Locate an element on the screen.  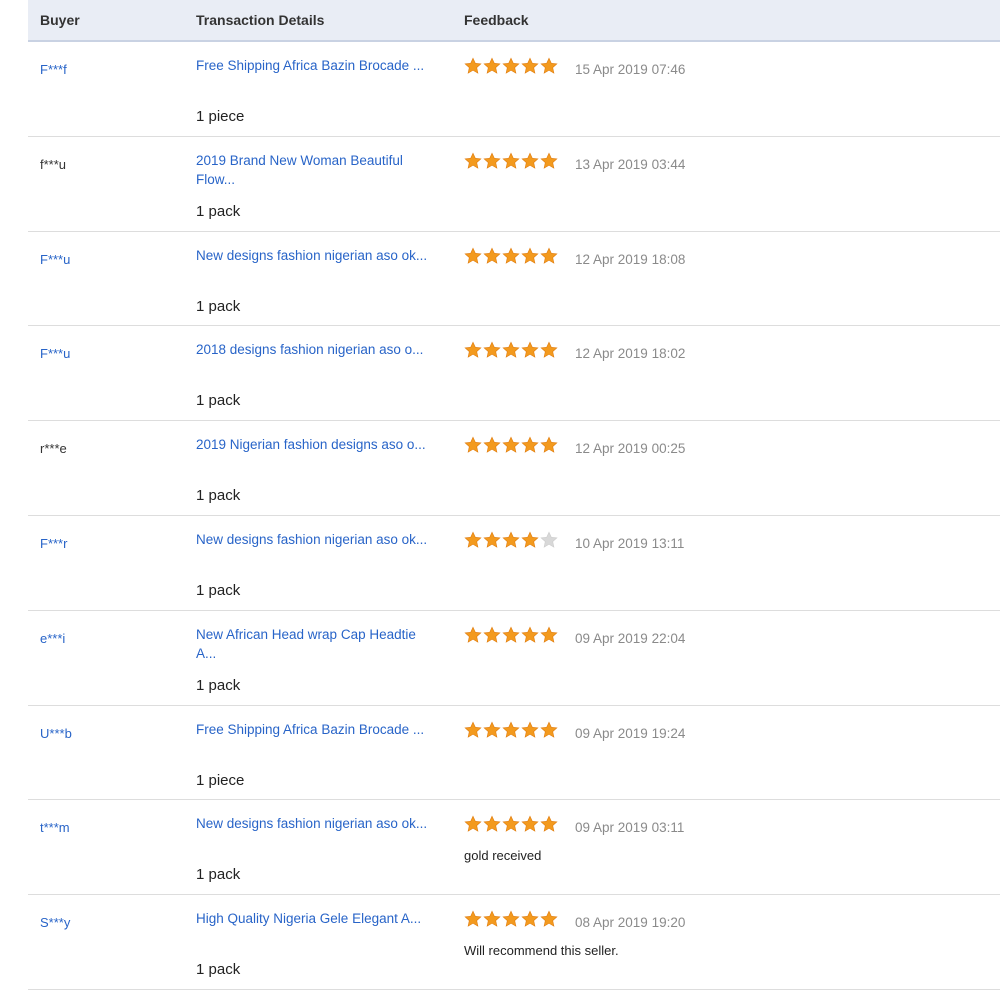
column-header-transaction-details: Transaction Details is located at coordinates (260, 20).